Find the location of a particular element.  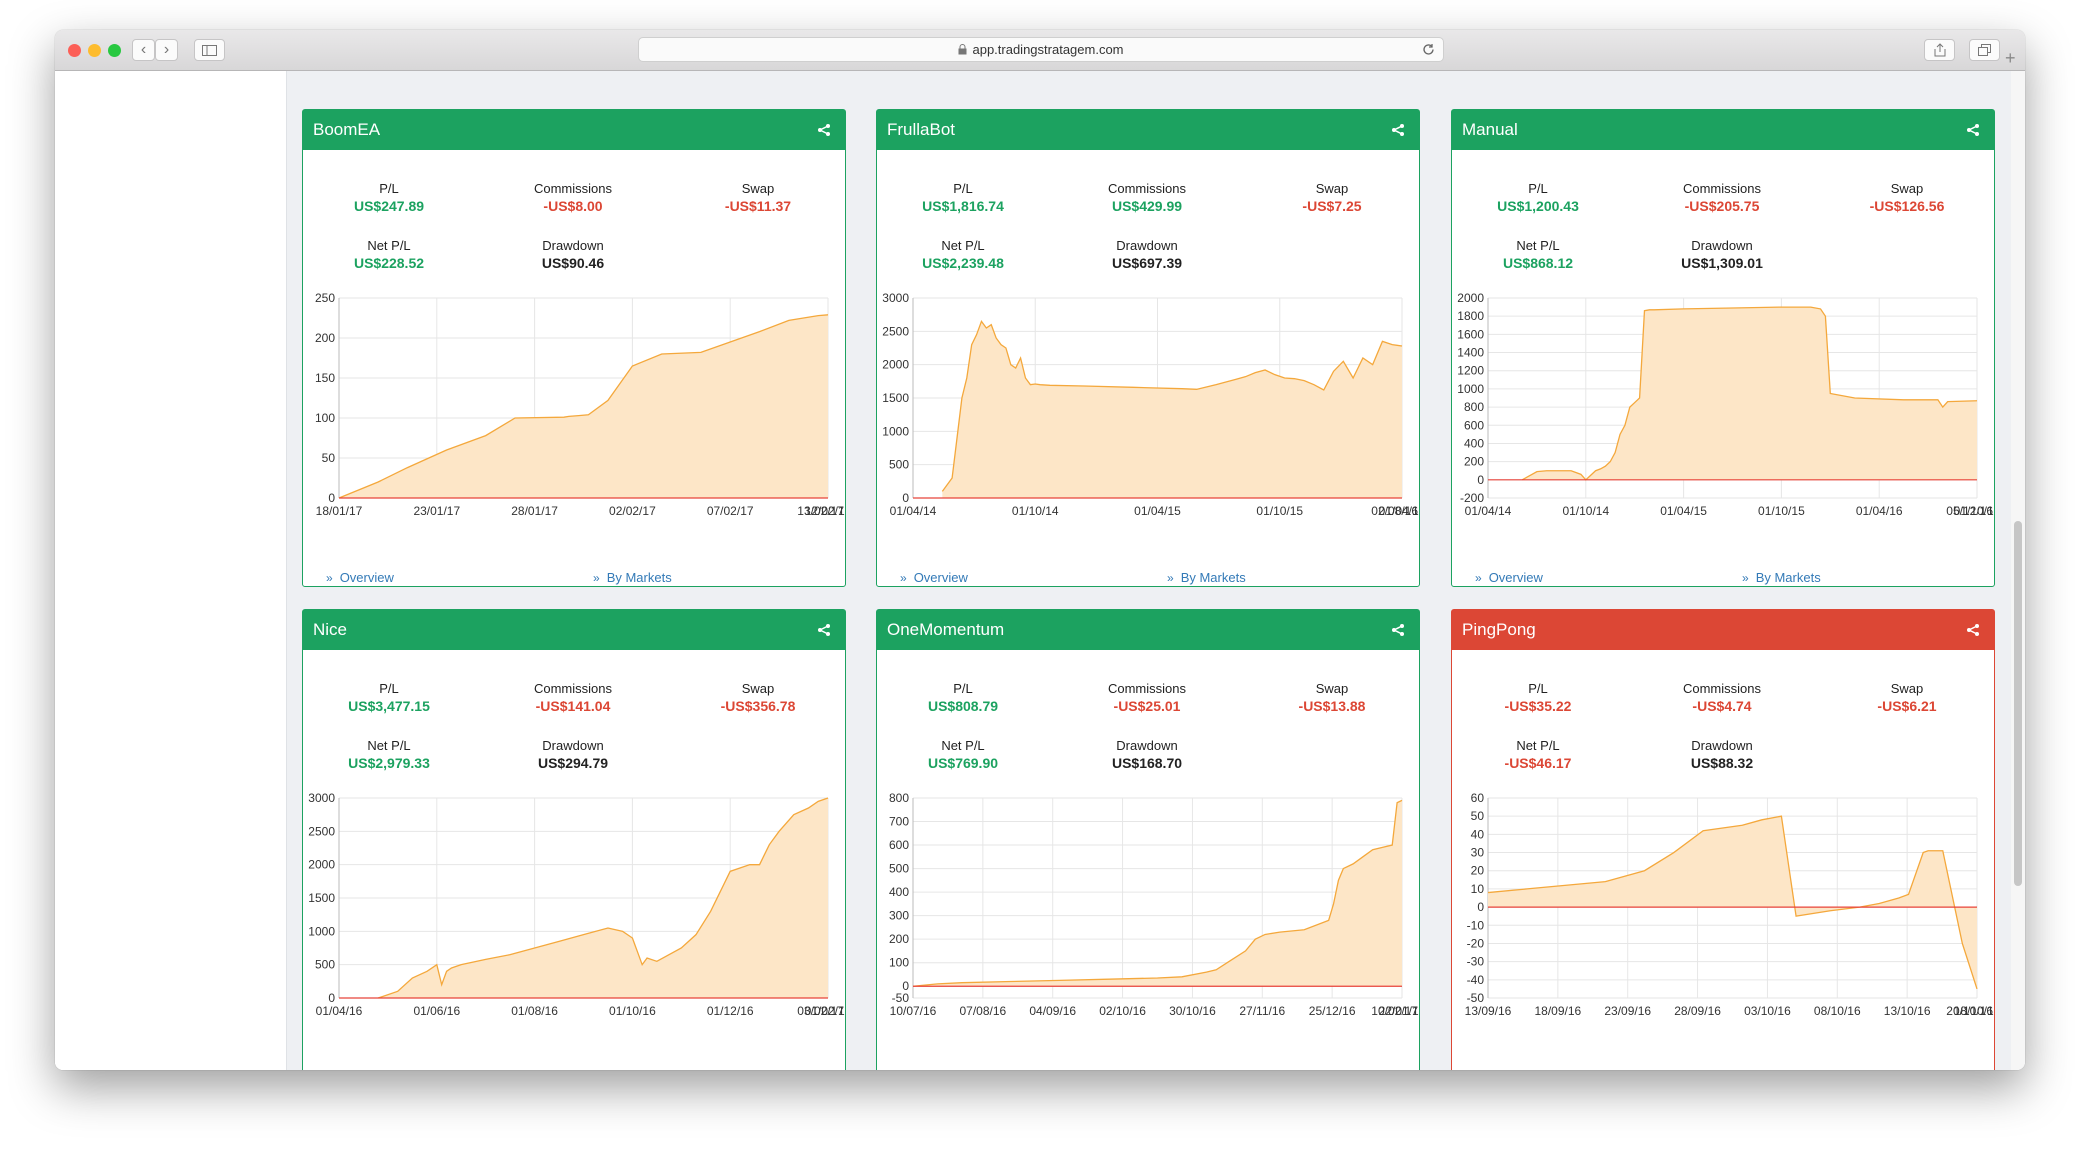

x-tick-label: 10/02/17 is located at coordinates (1394, 1011).